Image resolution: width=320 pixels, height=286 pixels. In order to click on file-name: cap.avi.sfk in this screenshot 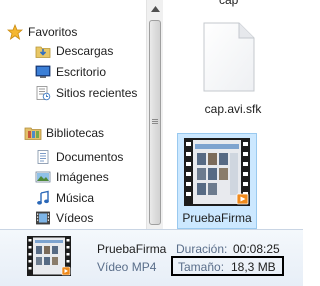, I will do `click(233, 109)`.